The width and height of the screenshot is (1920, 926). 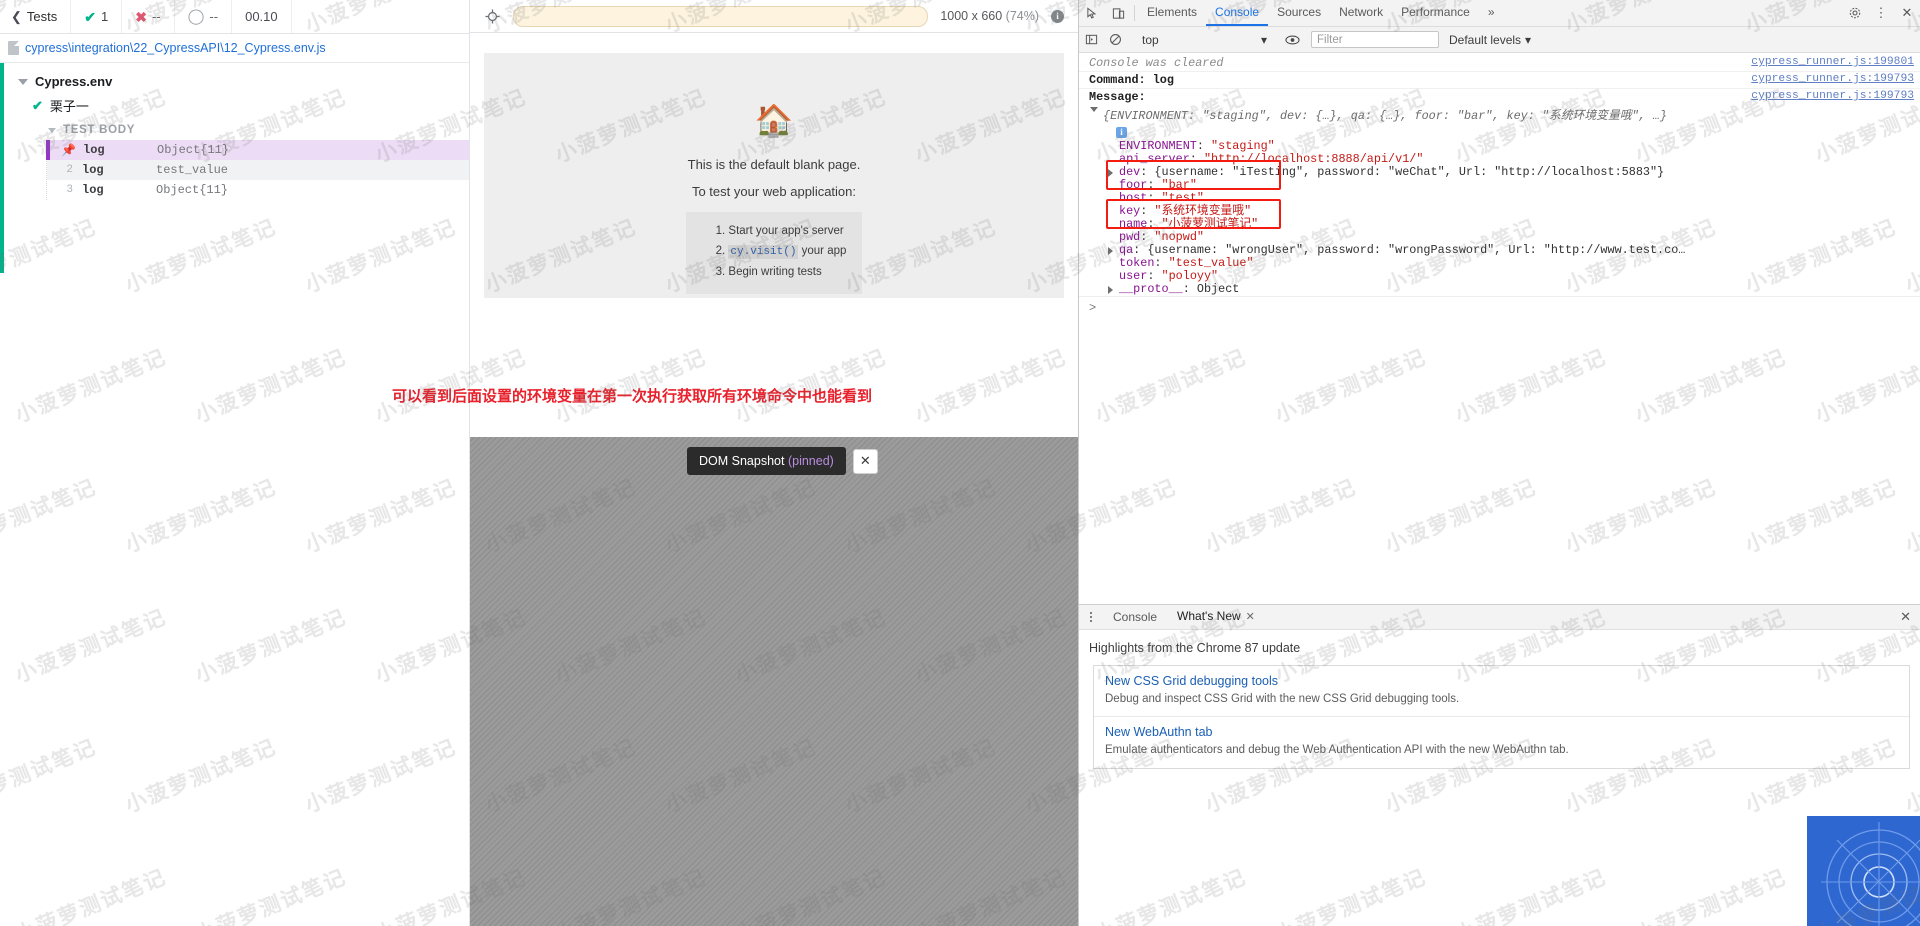 I want to click on test-row: ✔ 栗子一, so click(x=234, y=105).